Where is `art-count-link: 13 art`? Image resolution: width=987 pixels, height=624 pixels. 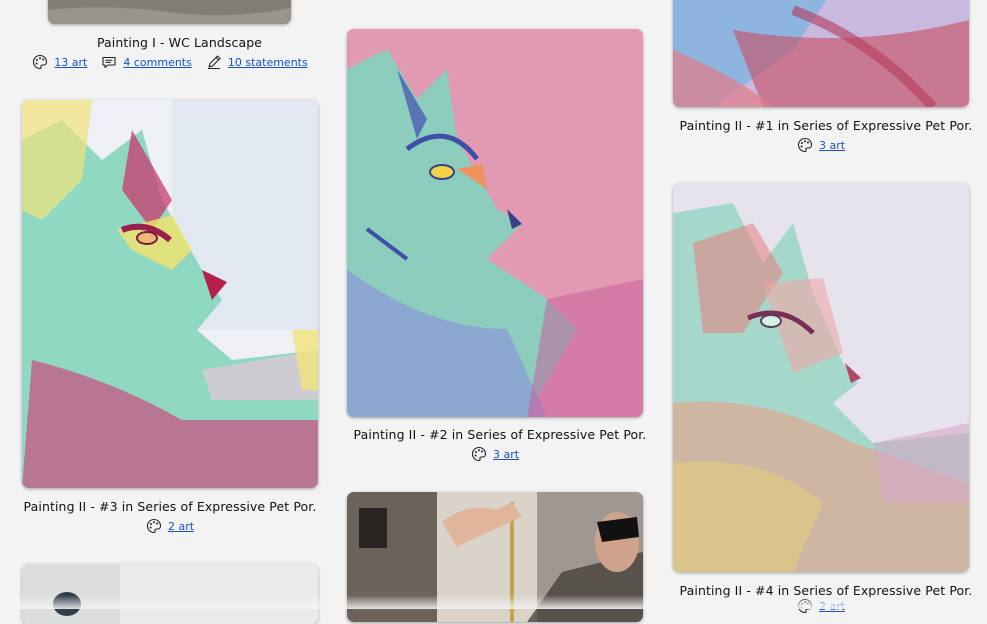
art-count-link: 13 art is located at coordinates (70, 62).